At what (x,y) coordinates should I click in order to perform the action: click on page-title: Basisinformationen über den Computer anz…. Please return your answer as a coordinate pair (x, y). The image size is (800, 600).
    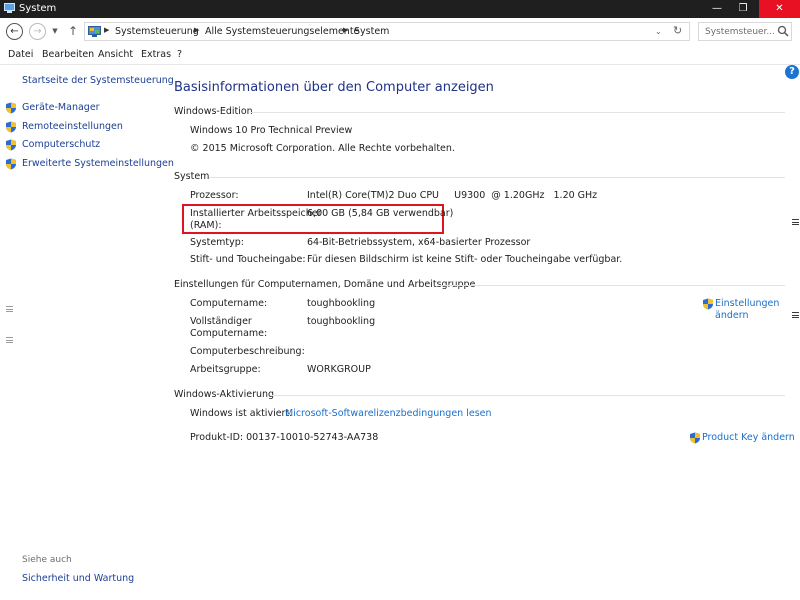
    Looking at the image, I should click on (334, 87).